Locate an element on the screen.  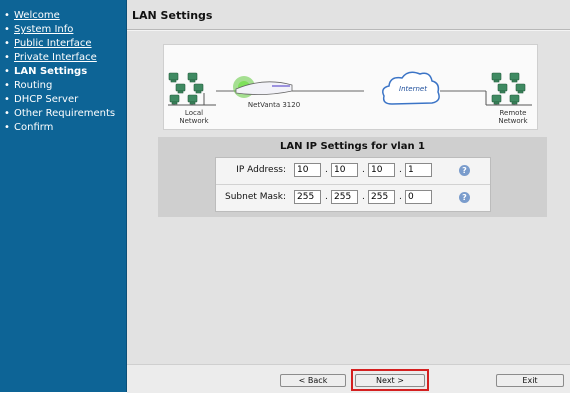
local-network-label: Local Network is located at coordinates (194, 117).